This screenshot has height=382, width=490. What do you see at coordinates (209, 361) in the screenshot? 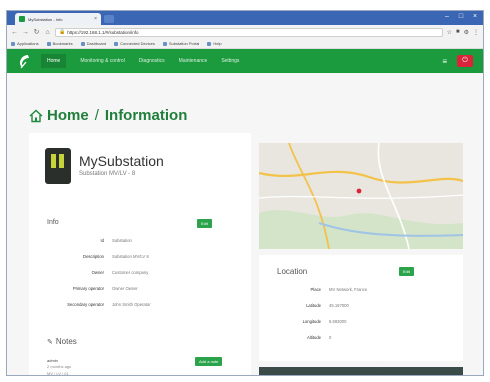
I see `add-note-button: Add a note` at bounding box center [209, 361].